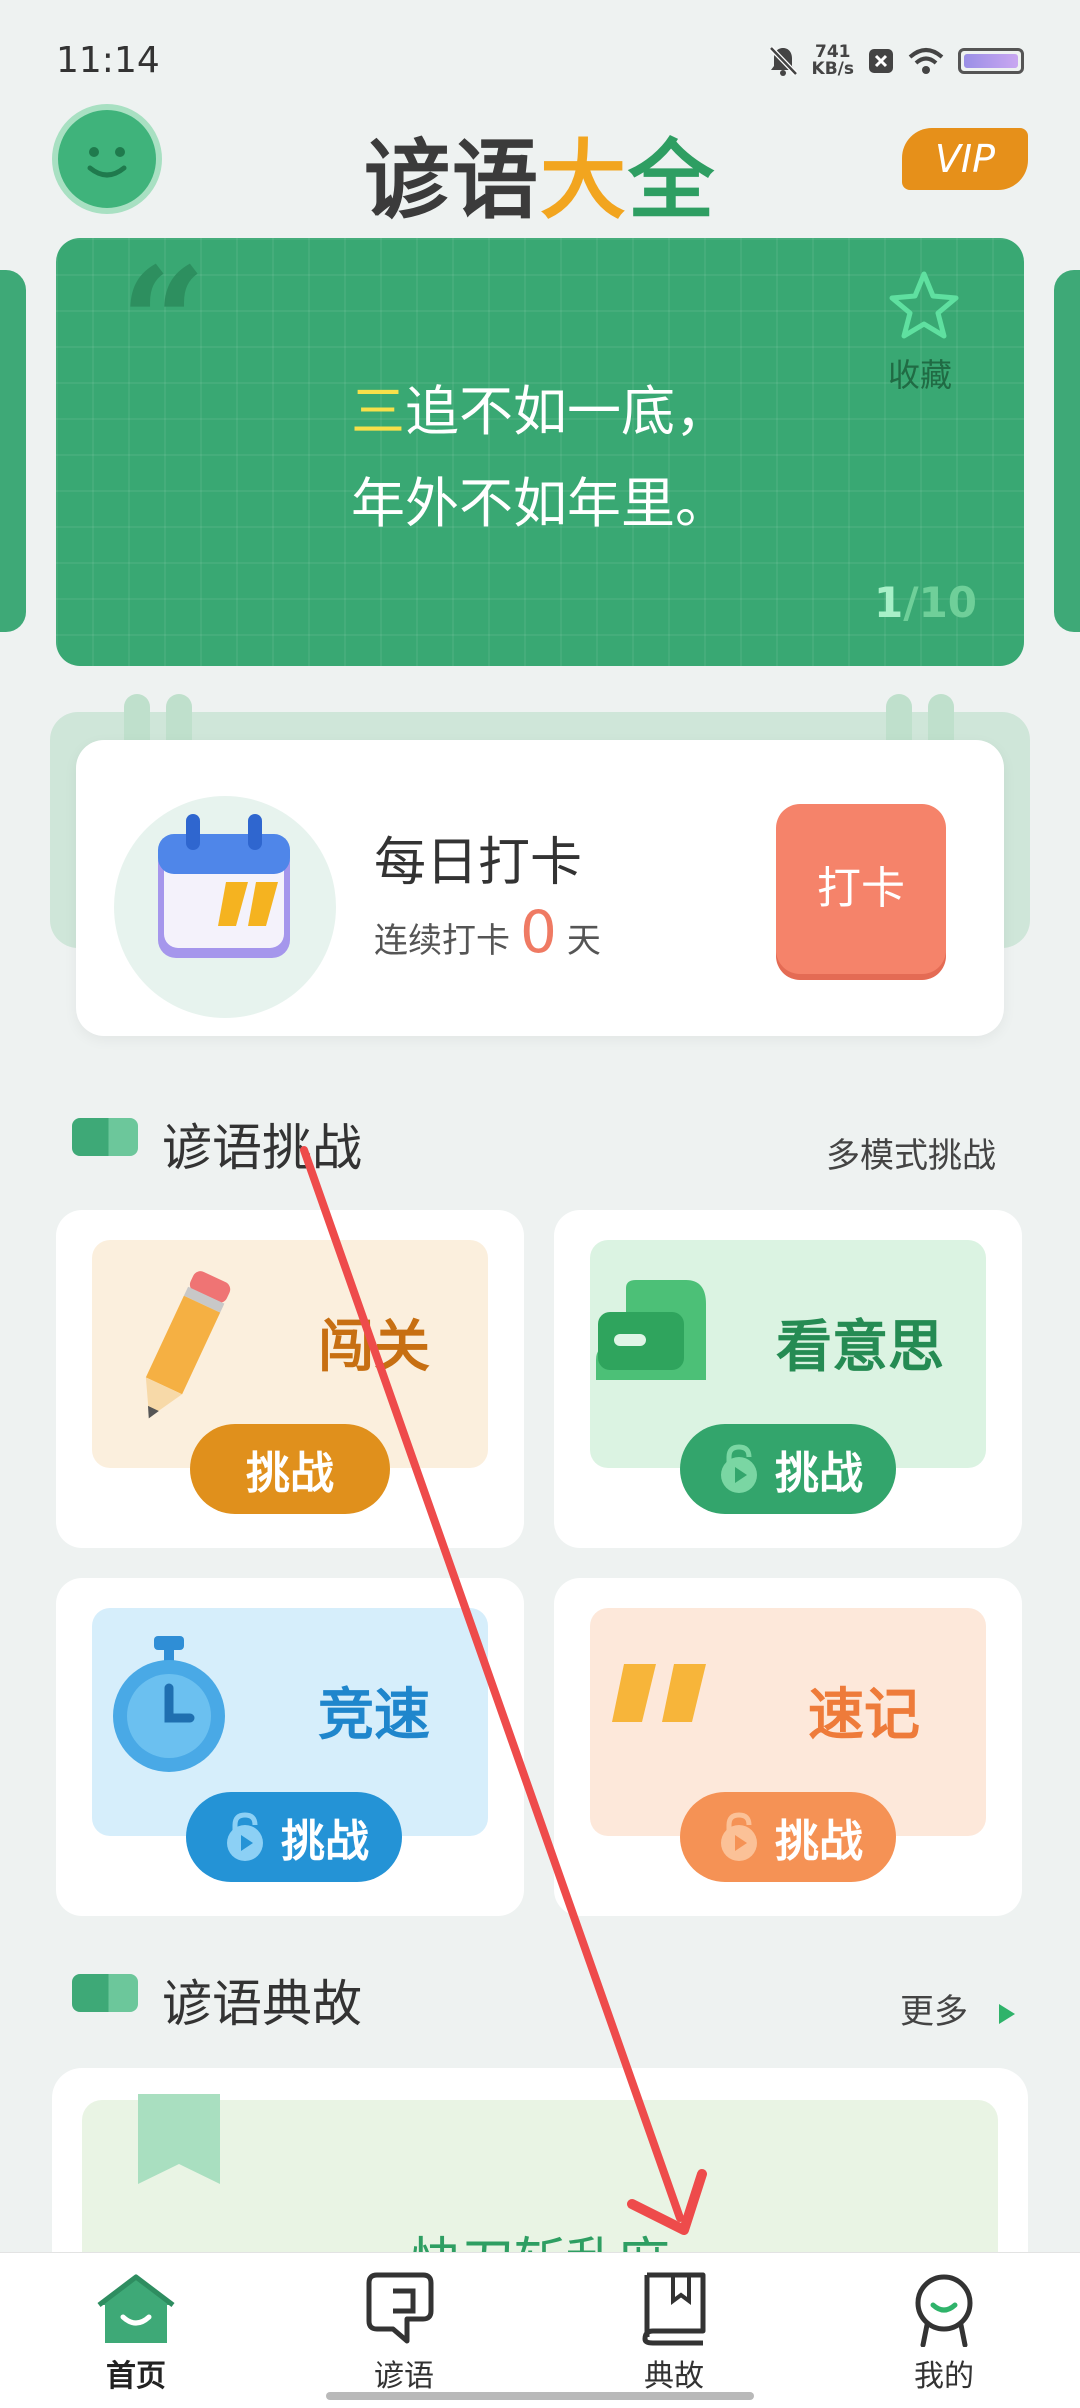 This screenshot has width=1080, height=2408. I want to click on bookmark-icon, so click(179, 2139).